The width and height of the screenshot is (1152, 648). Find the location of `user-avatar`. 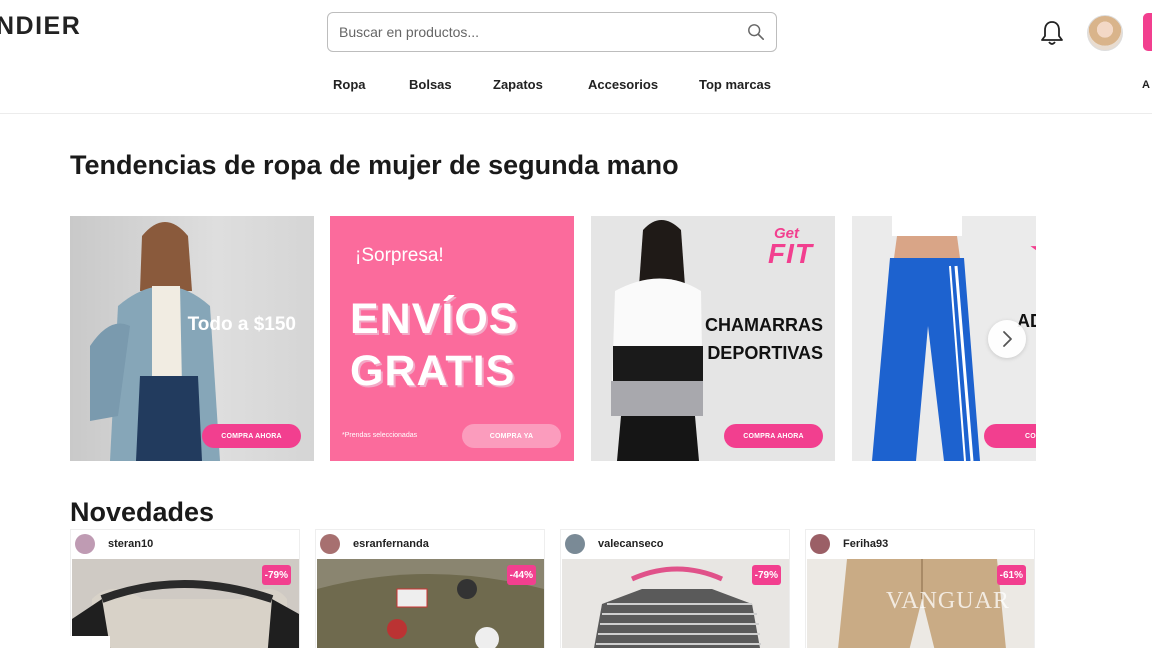

user-avatar is located at coordinates (1105, 33).